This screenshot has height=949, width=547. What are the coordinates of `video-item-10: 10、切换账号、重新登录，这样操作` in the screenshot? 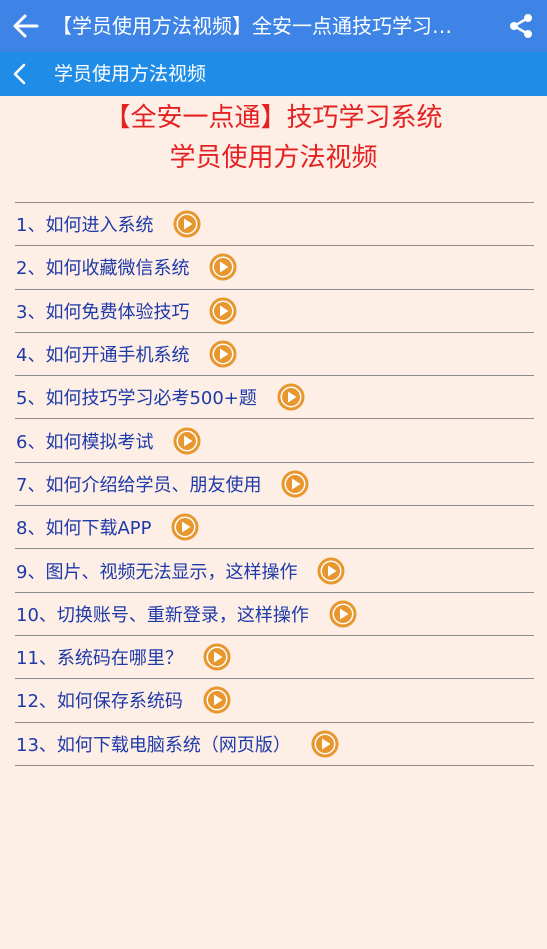 It's located at (274, 614).